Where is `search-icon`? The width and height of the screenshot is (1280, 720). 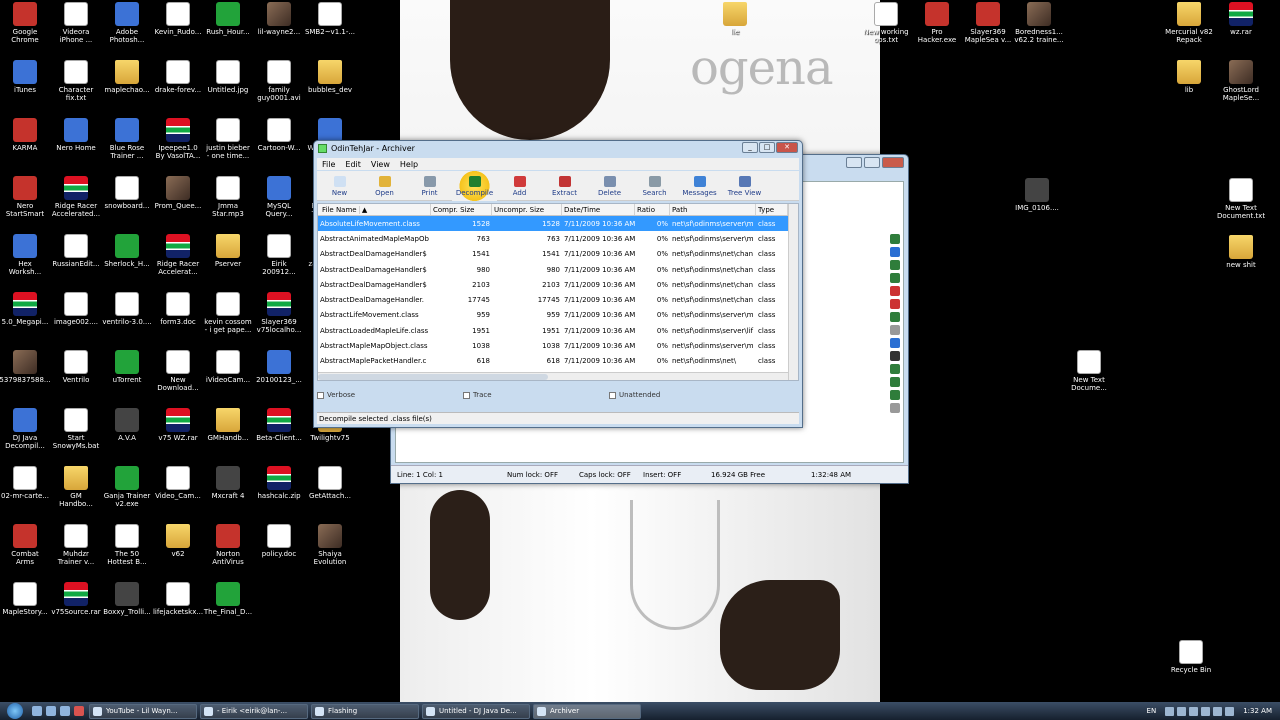
search-icon is located at coordinates (895, 343).